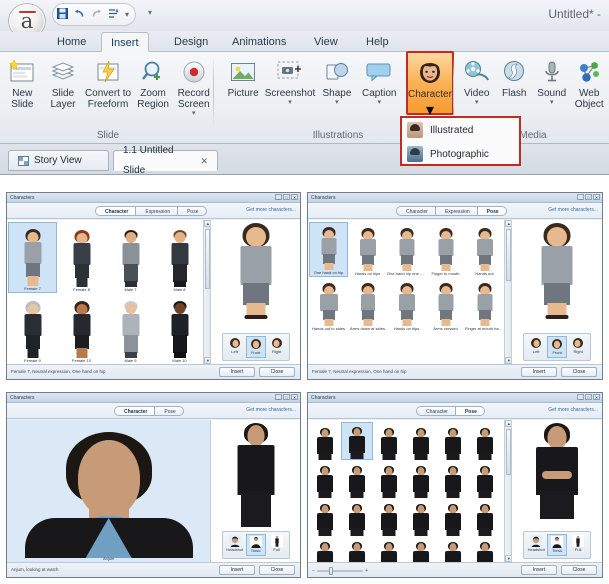 The image size is (609, 584). Describe the element at coordinates (150, 12) in the screenshot. I see `qat-overflow-icon: ▾` at that location.